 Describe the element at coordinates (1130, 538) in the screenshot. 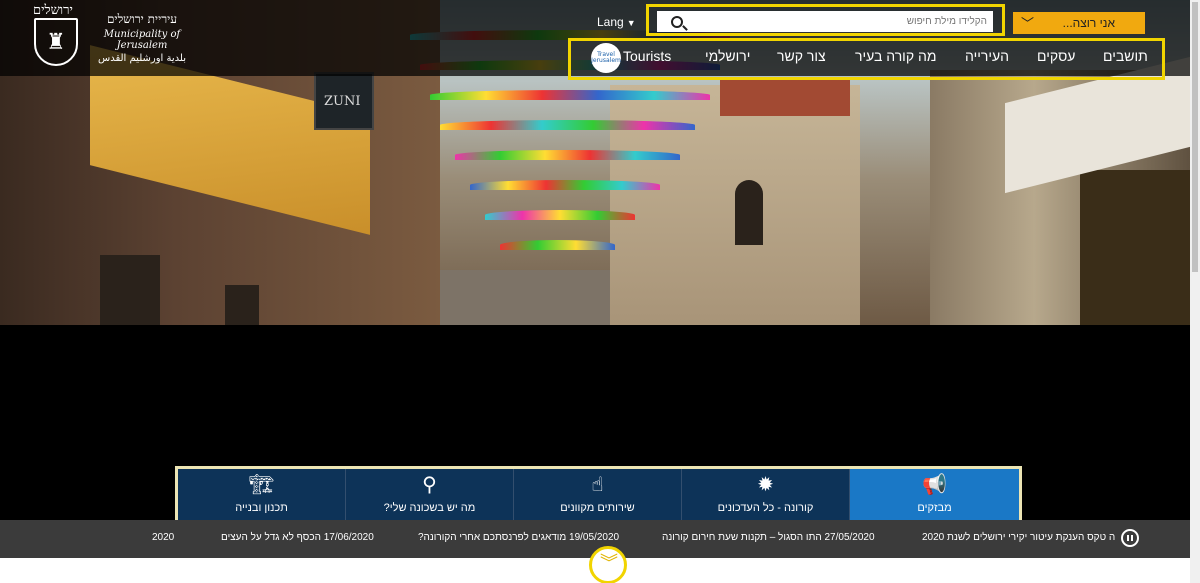

I see `pause-icon` at that location.